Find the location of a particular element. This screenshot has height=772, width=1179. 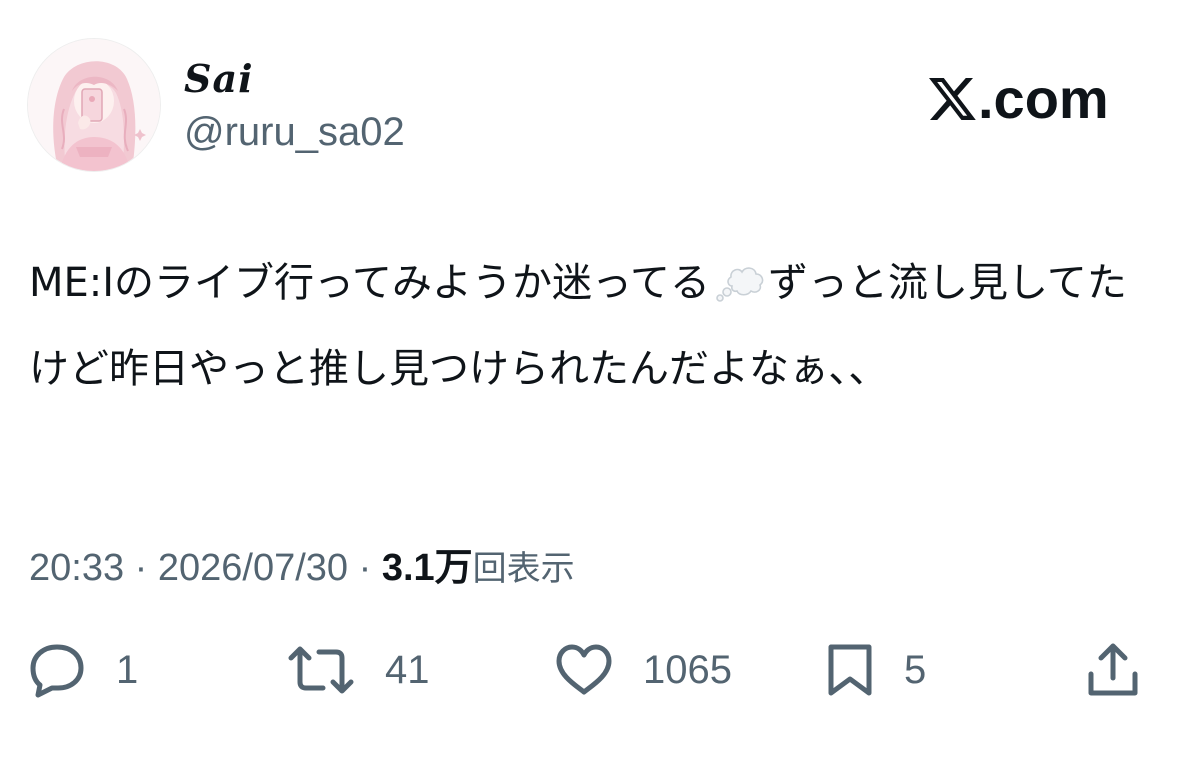

display-name: Sai is located at coordinates (219, 79).